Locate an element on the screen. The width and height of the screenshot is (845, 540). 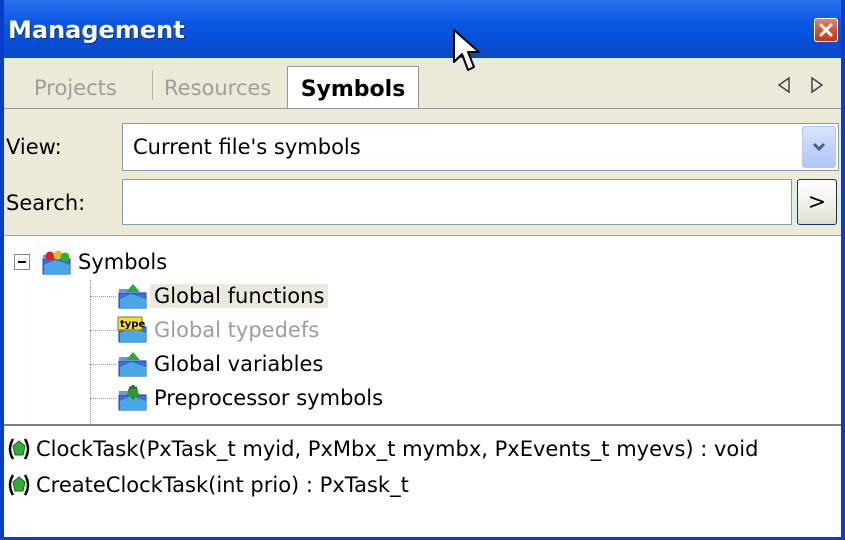
search-go-button: > is located at coordinates (817, 202).